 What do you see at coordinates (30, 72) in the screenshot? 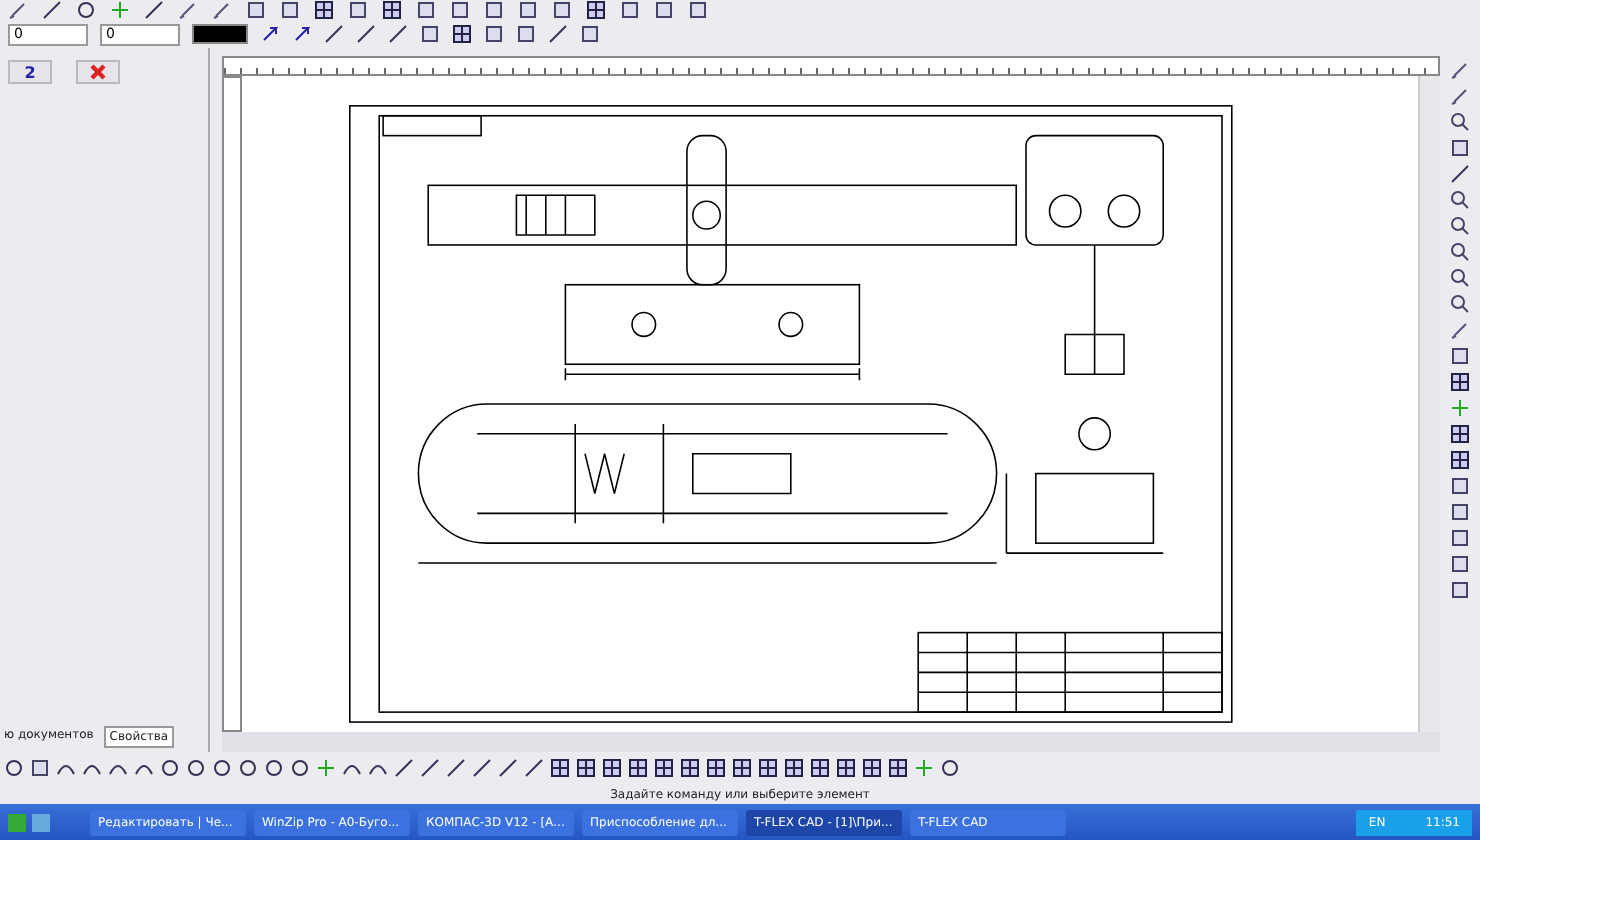
I see `step-button: 2` at bounding box center [30, 72].